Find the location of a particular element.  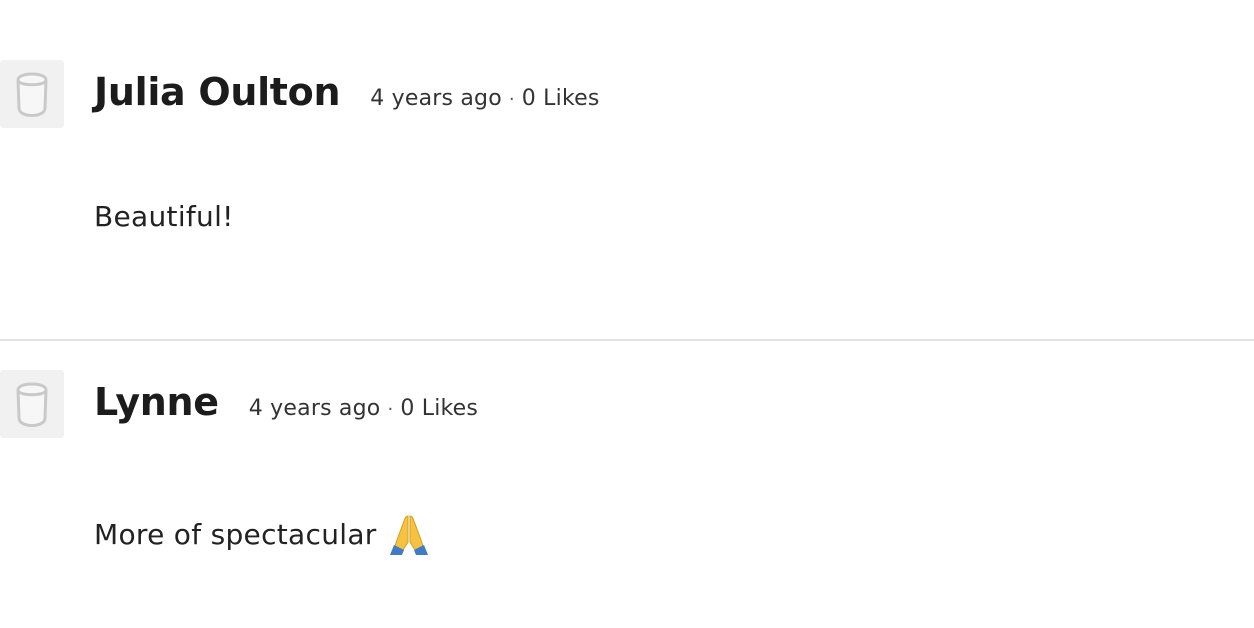

comment-header: Lynne 4 years ago · 0 Likes is located at coordinates (286, 402).